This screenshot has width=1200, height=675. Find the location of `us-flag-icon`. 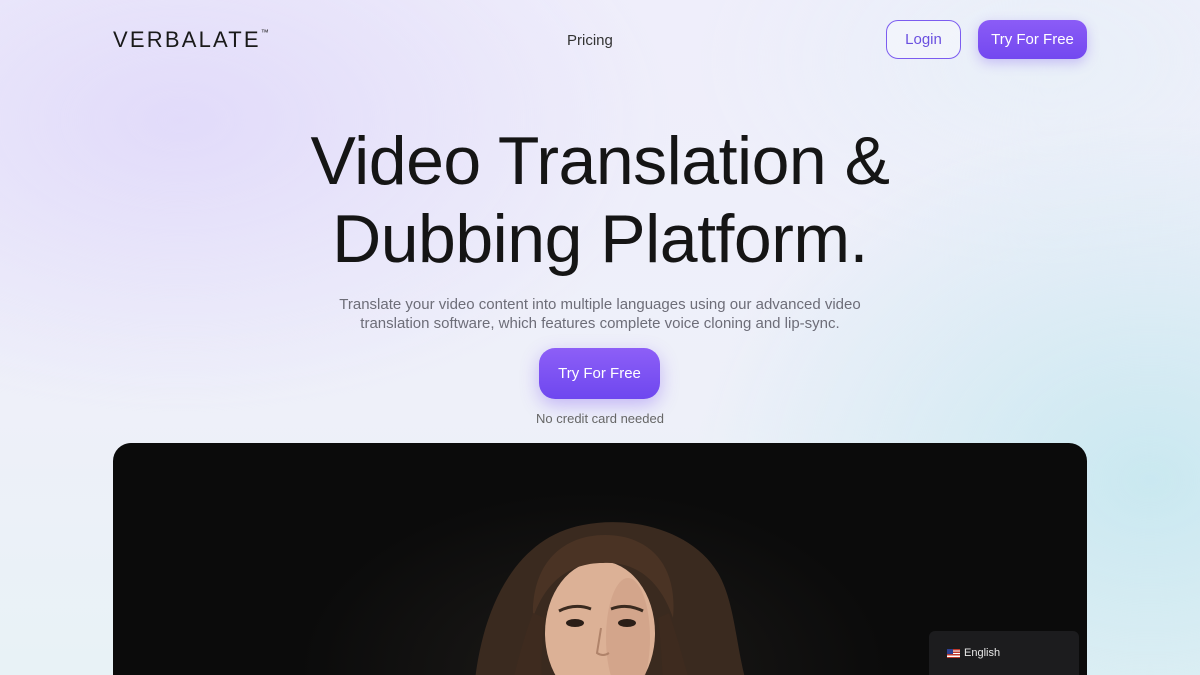

us-flag-icon is located at coordinates (953, 653).